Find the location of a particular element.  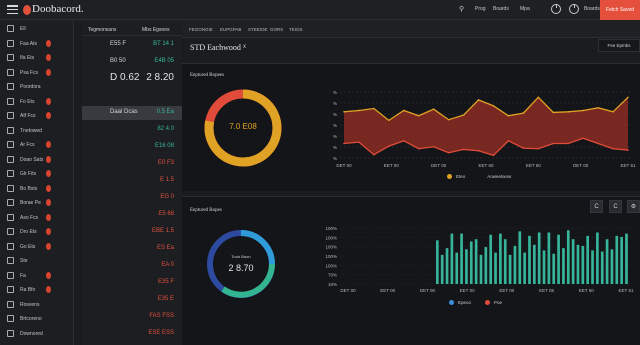

sidebar-item-1: Faa Ats is located at coordinates (37, 44).